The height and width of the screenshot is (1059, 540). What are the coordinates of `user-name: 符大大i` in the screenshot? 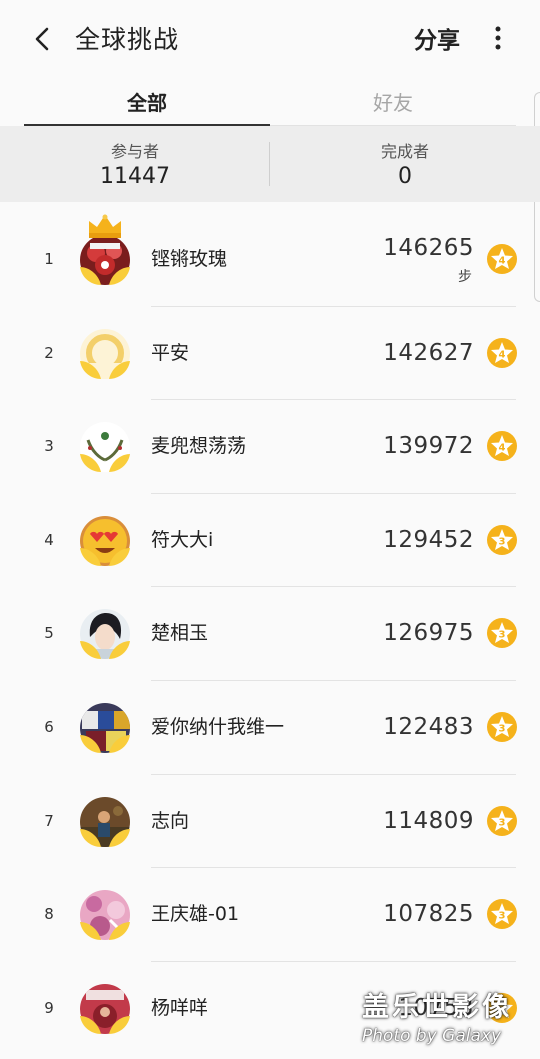 It's located at (182, 539).